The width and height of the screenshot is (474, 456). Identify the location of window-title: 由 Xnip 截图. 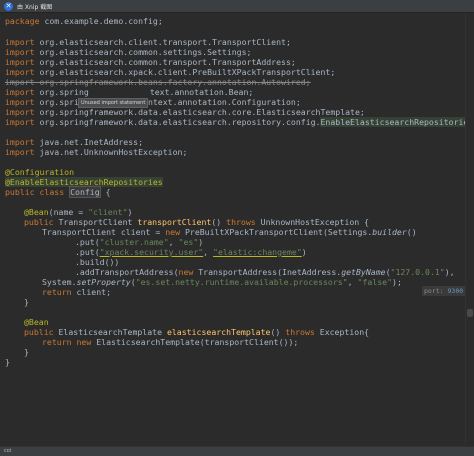
(35, 7).